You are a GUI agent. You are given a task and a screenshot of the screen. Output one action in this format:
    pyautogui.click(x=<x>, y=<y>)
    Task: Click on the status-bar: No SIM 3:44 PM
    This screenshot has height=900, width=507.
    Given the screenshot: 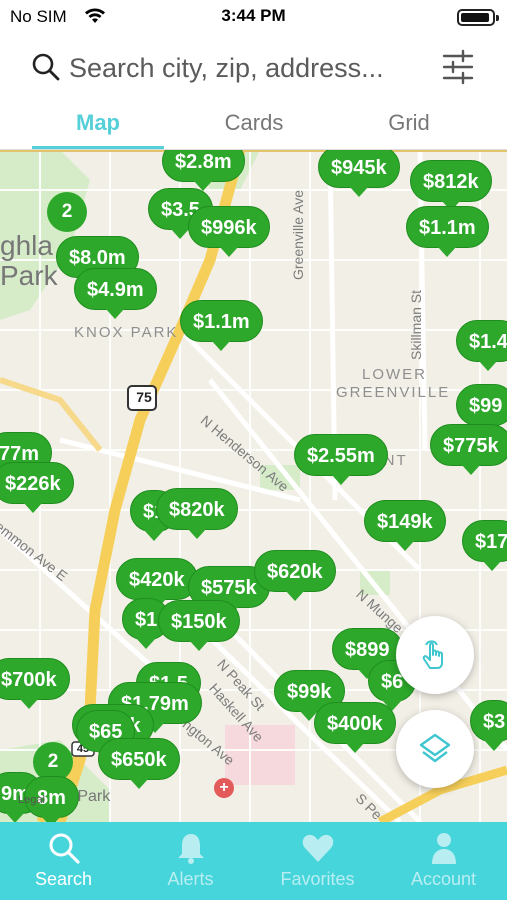 What is the action you would take?
    pyautogui.click(x=253, y=17)
    